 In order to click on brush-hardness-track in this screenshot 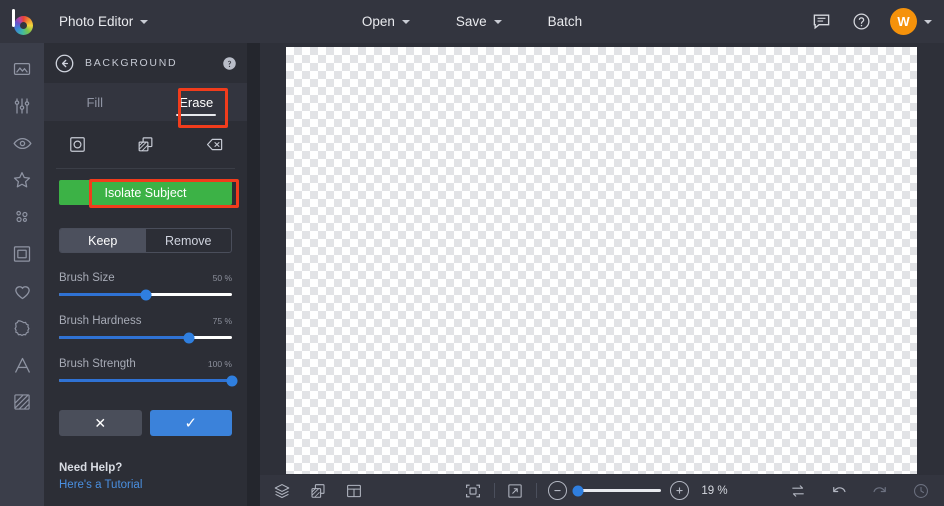, I will do `click(145, 337)`.